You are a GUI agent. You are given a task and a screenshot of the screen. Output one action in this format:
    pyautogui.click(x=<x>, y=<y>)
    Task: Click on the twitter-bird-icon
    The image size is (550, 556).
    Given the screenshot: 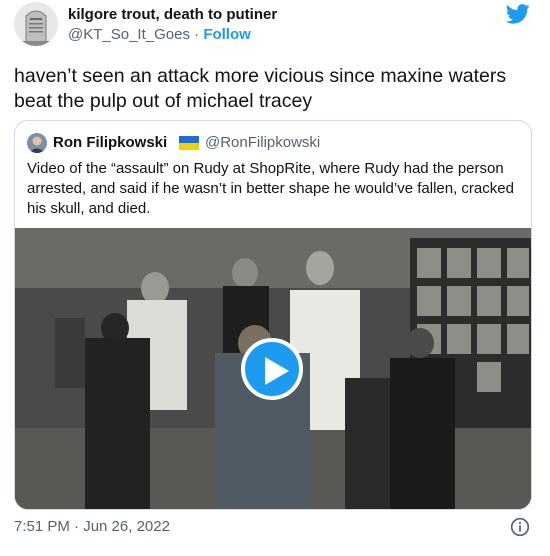 What is the action you would take?
    pyautogui.click(x=518, y=14)
    